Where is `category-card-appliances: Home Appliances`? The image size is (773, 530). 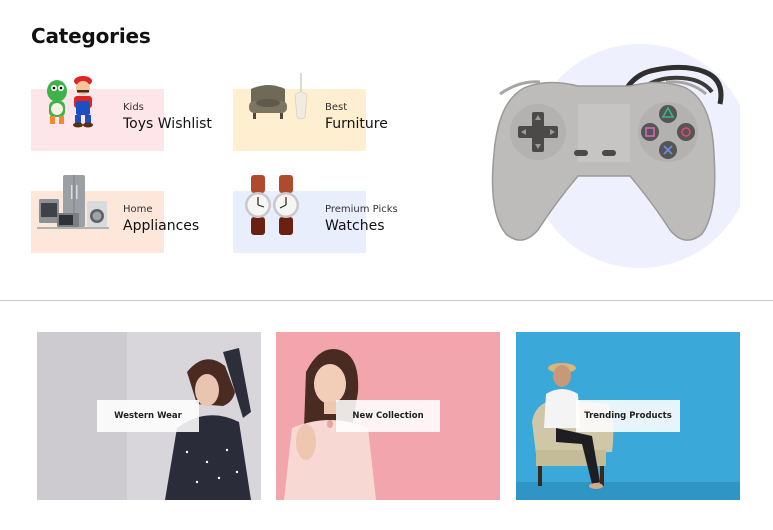
category-card-appliances: Home Appliances is located at coordinates (126, 214).